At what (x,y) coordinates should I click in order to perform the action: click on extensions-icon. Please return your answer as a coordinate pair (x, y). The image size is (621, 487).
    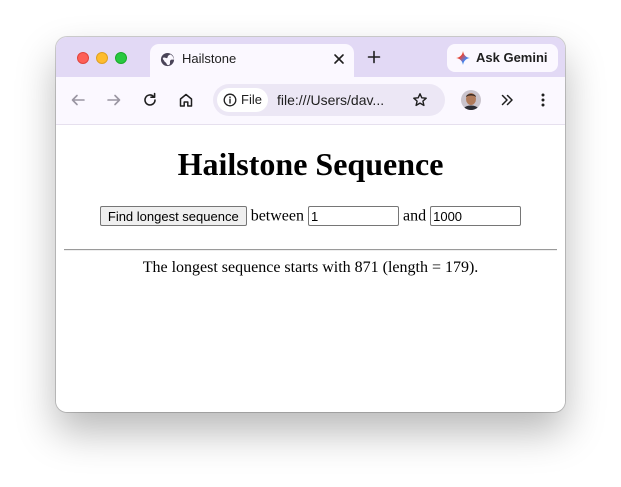
    Looking at the image, I should click on (507, 100).